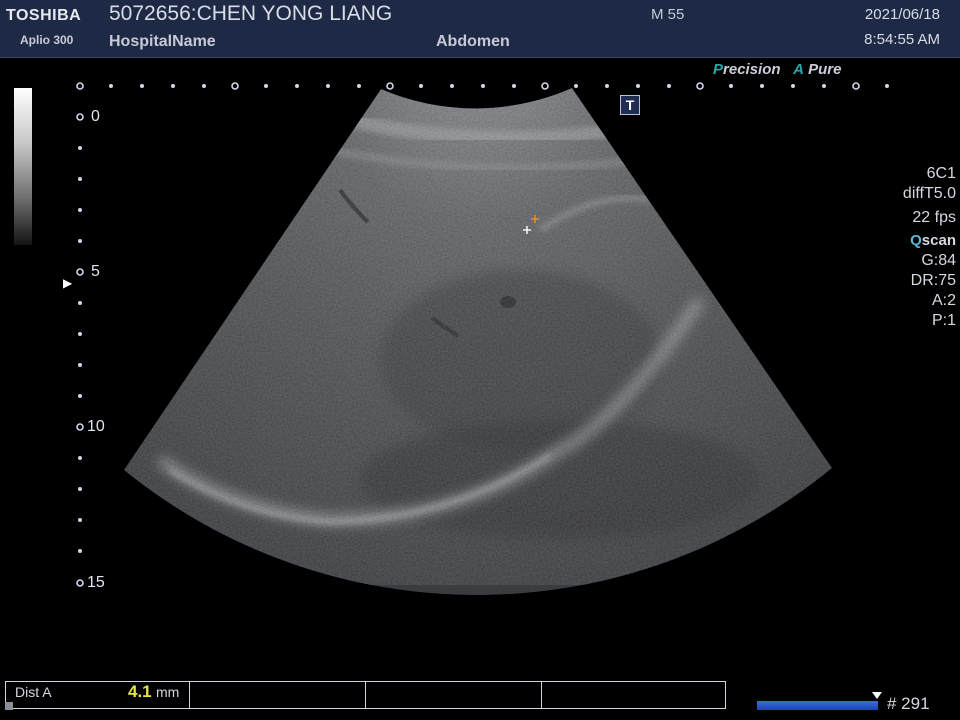  I want to click on t-icon: T, so click(630, 105).